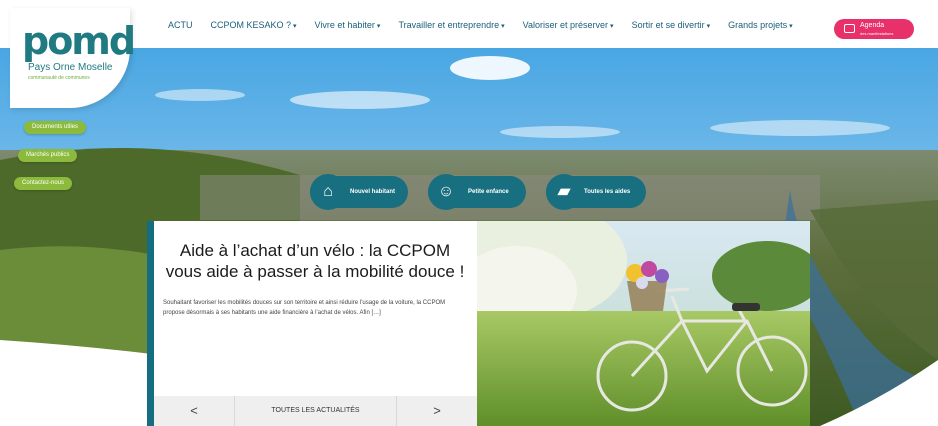  Describe the element at coordinates (180, 25) in the screenshot. I see `menu-item-actu: ACTU` at that location.